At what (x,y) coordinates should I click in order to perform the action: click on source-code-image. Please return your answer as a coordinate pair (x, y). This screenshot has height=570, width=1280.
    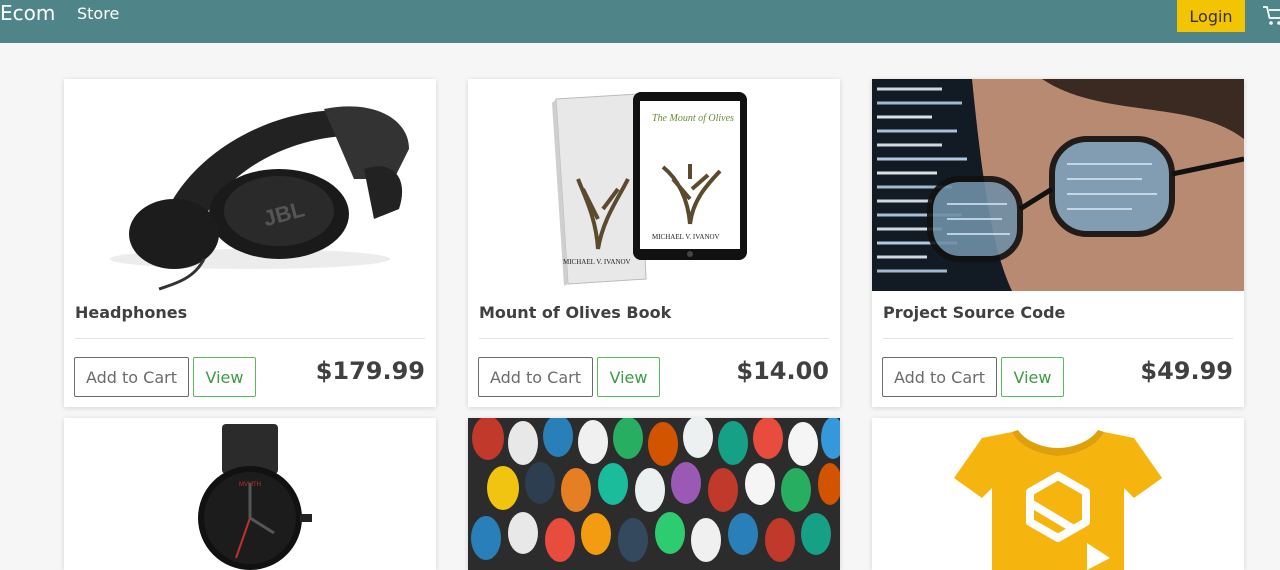
    Looking at the image, I should click on (1058, 185).